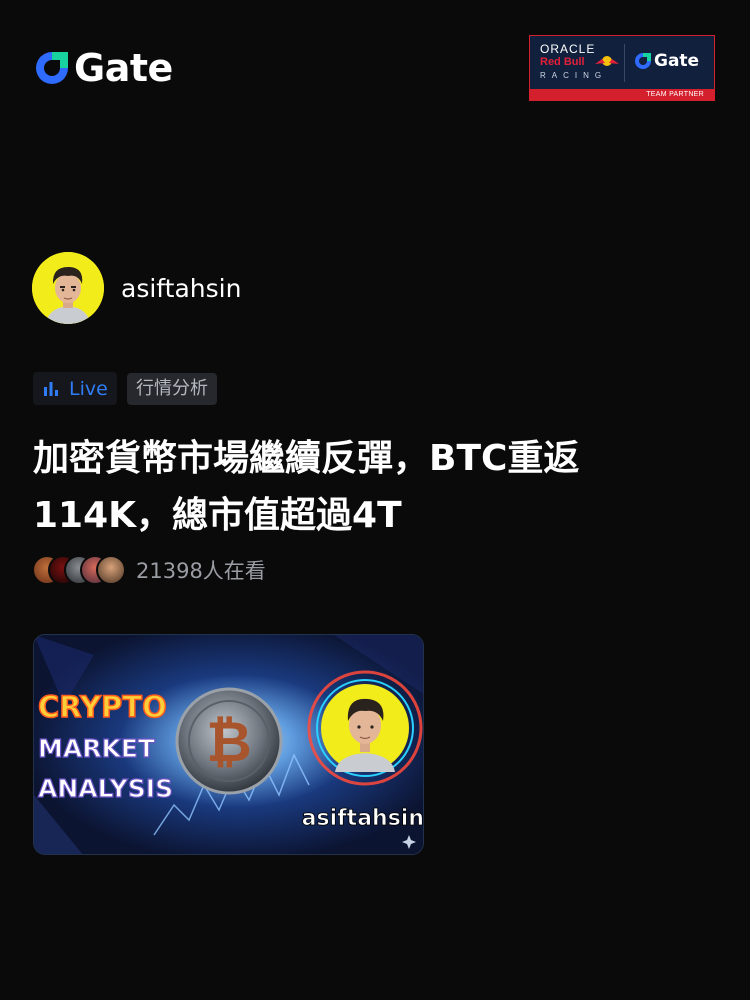  What do you see at coordinates (96, 748) in the screenshot?
I see `thumb-line2: MARKET` at bounding box center [96, 748].